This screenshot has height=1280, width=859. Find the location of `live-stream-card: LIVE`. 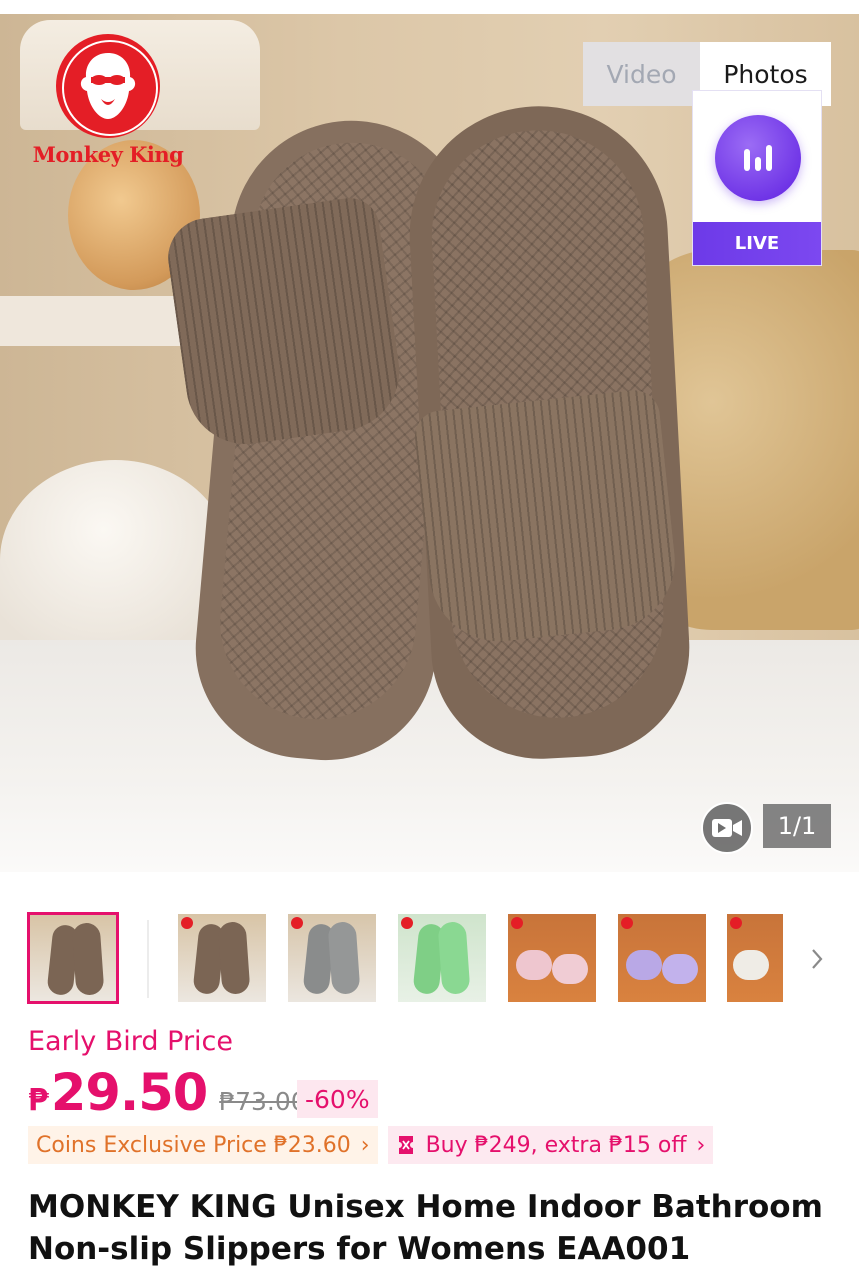

live-stream-card: LIVE is located at coordinates (757, 178).